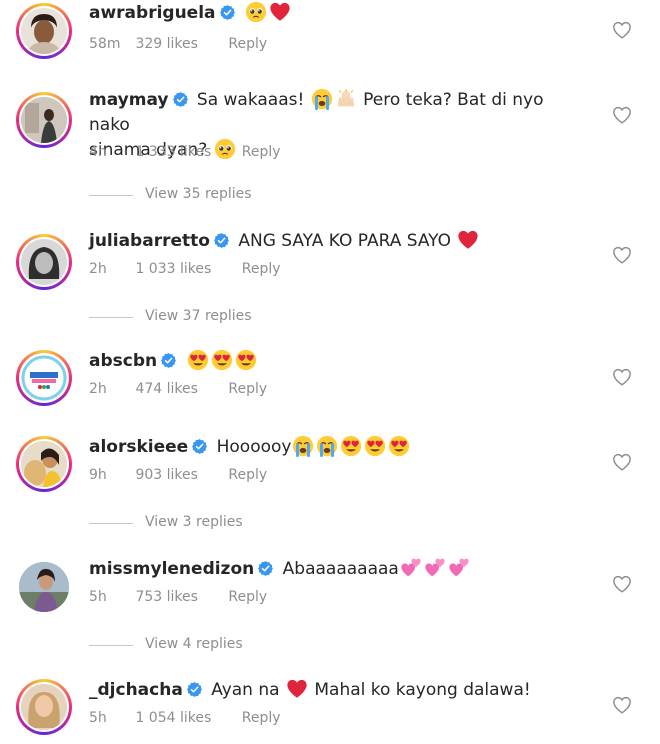 The height and width of the screenshot is (744, 660). What do you see at coordinates (339, 447) in the screenshot?
I see `comment-body: alorskieee Hoooooy` at bounding box center [339, 447].